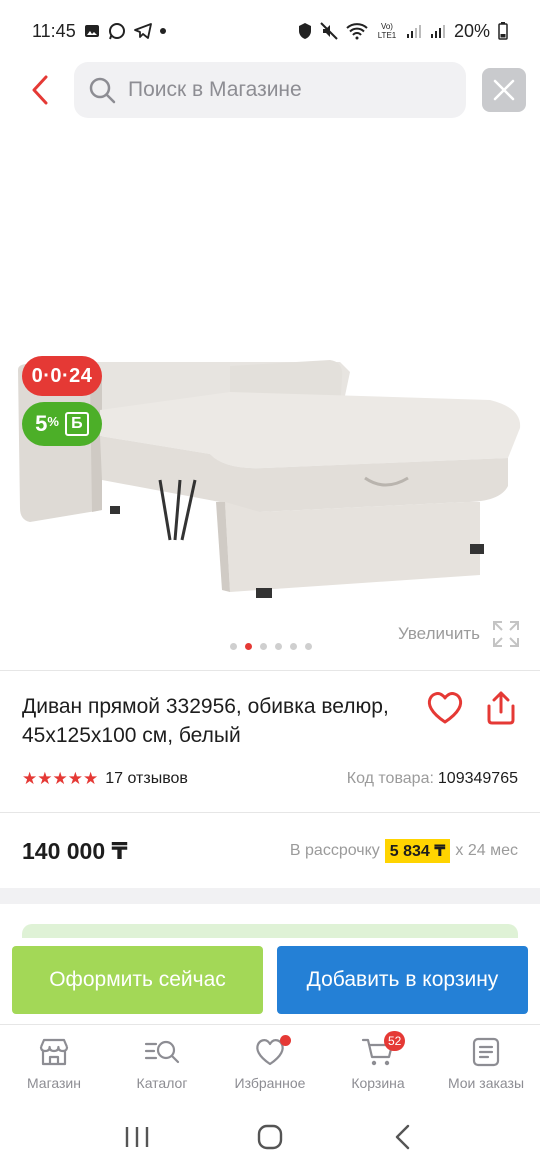 Image resolution: width=540 pixels, height=1170 pixels. I want to click on system-navigation, so click(270, 1137).